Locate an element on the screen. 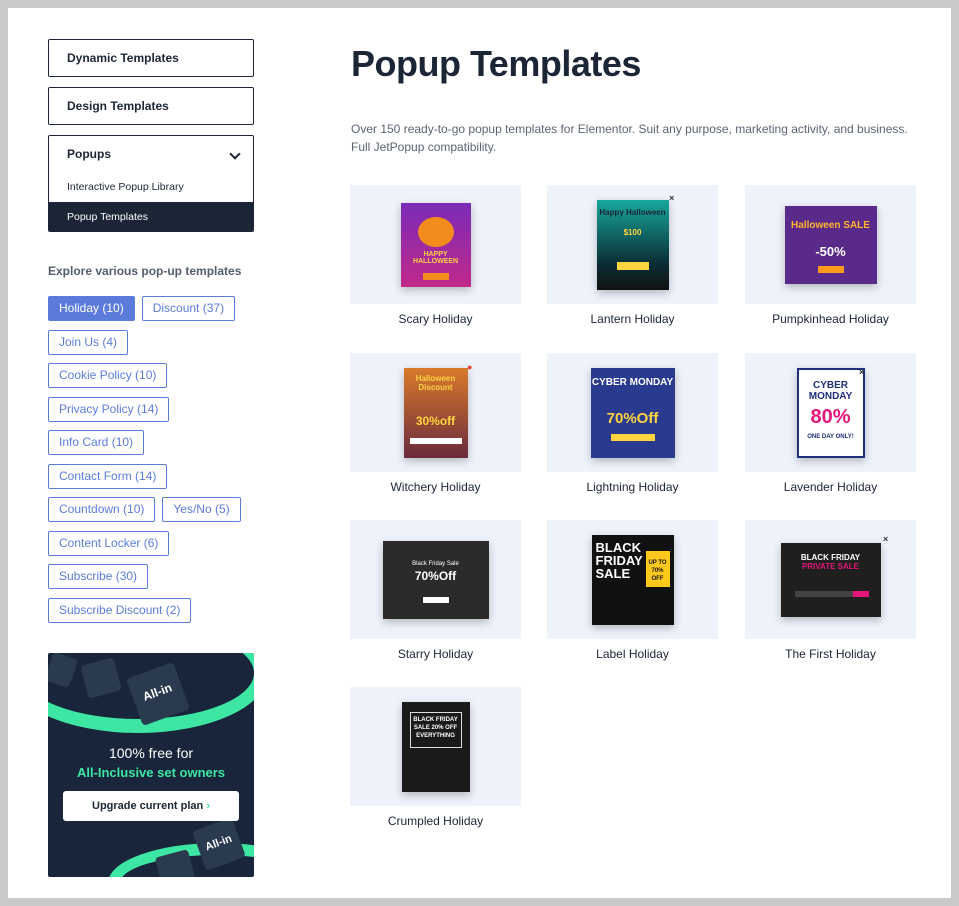 This screenshot has height=906, width=959. preview-text: Halloween Discount is located at coordinates (435, 382).